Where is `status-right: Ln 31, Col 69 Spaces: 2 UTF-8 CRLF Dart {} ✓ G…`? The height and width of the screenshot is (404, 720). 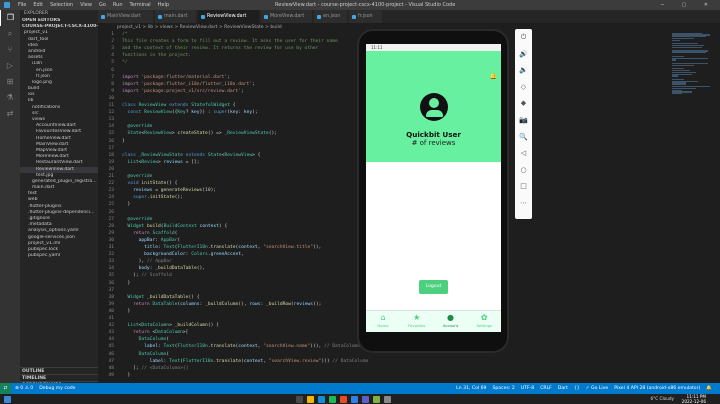
status-right: Ln 31, Col 69 Spaces: 2 UTF-8 CRLF Dart {} ✓ G… is located at coordinates (587, 388).